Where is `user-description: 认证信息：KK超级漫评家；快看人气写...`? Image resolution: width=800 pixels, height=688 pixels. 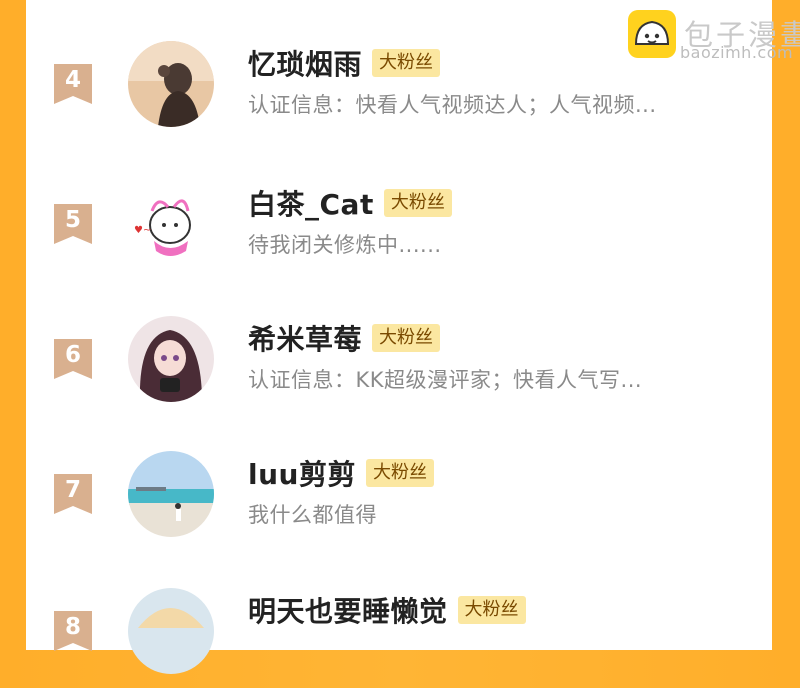 user-description: 认证信息：KK超级漫评家；快看人气写... is located at coordinates (445, 380).